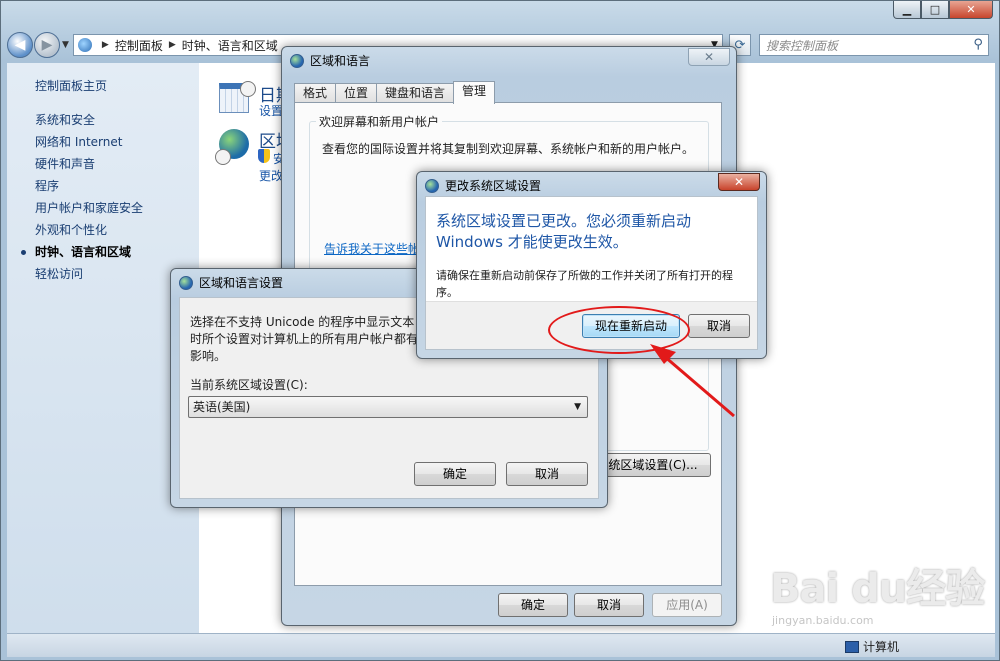  What do you see at coordinates (877, 589) in the screenshot?
I see `baidu-logo: Bai du经验` at bounding box center [877, 589].